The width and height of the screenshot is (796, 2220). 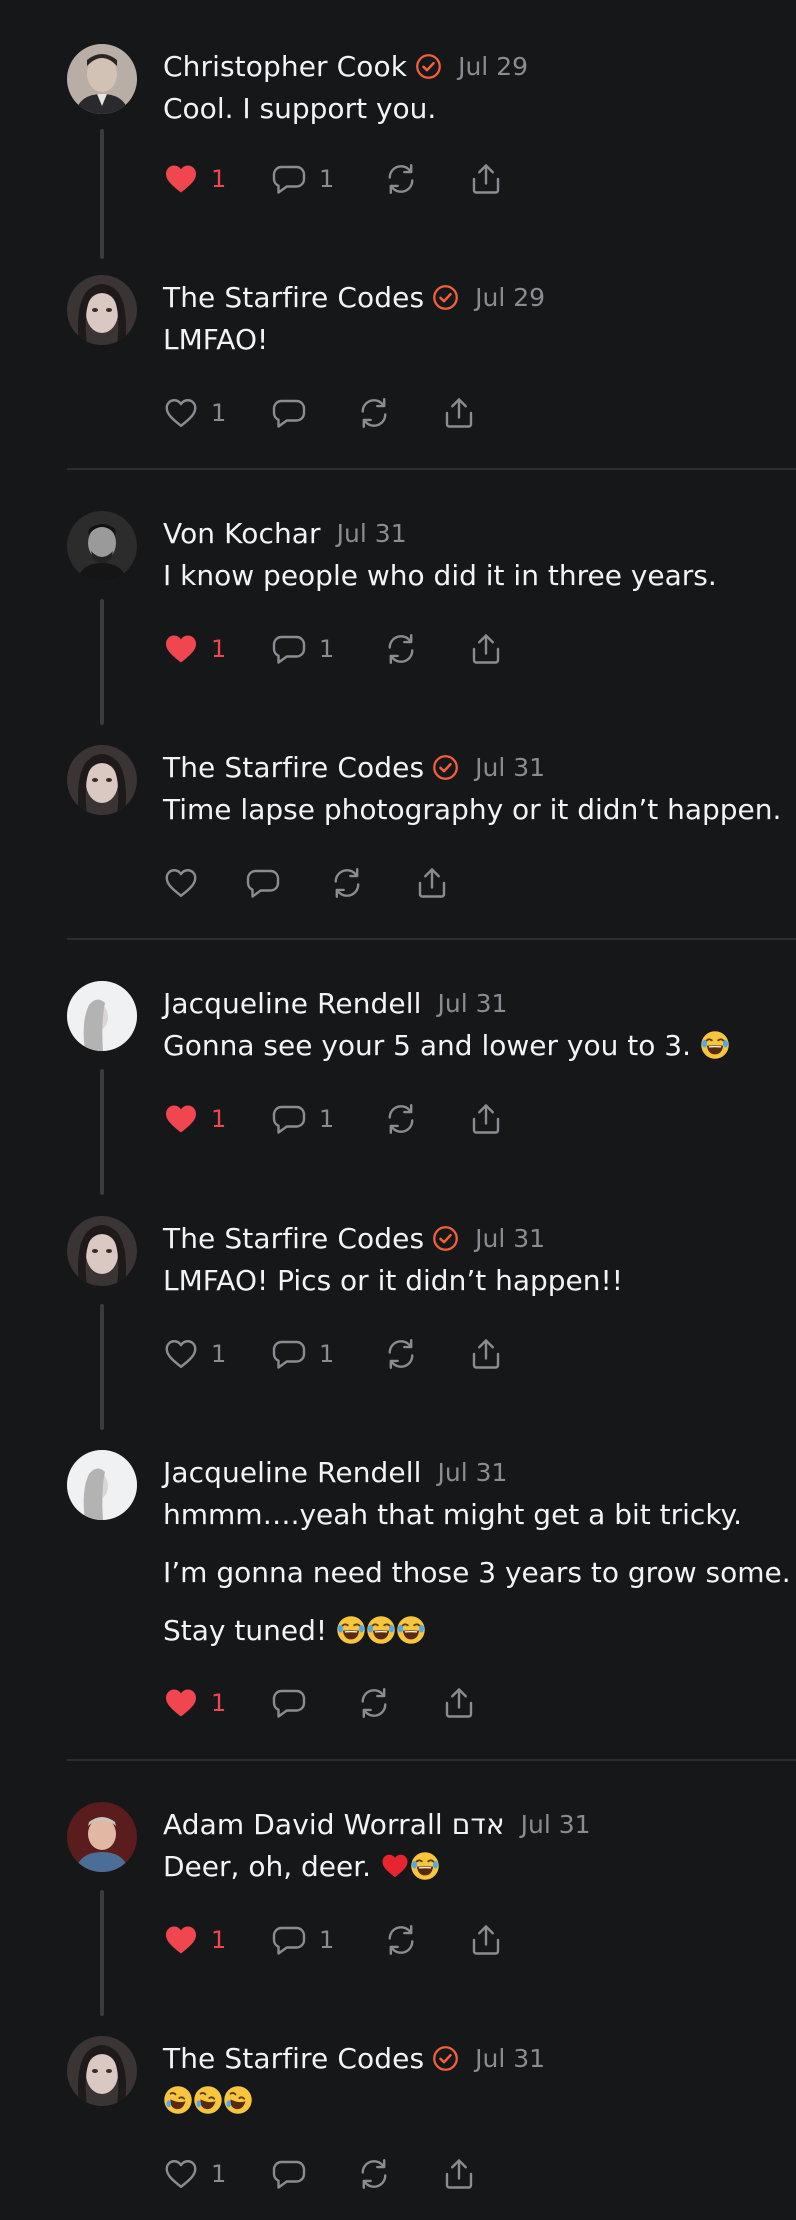 I want to click on heart-icon, so click(x=181, y=413).